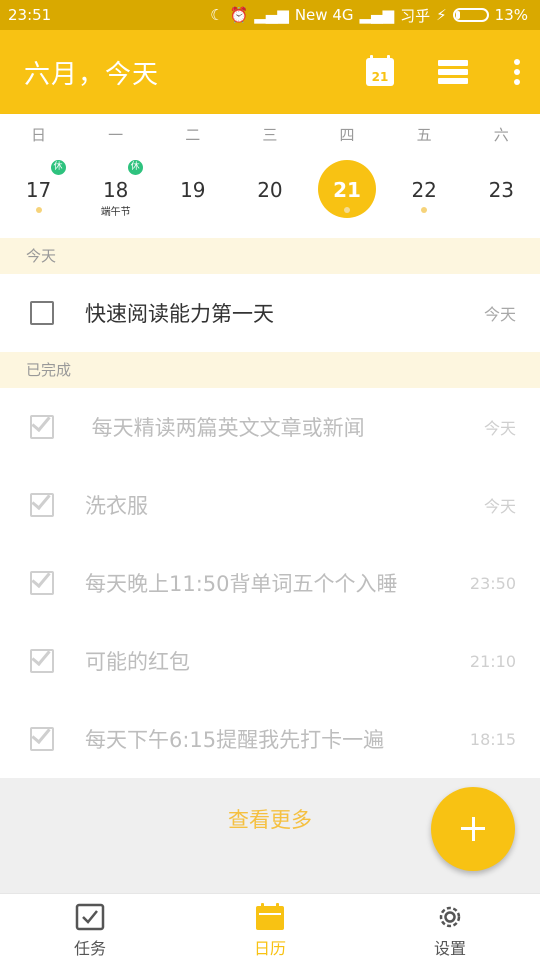 The height and width of the screenshot is (960, 540). What do you see at coordinates (377, 15) in the screenshot?
I see `signal-icon-2: ▂▄▆` at bounding box center [377, 15].